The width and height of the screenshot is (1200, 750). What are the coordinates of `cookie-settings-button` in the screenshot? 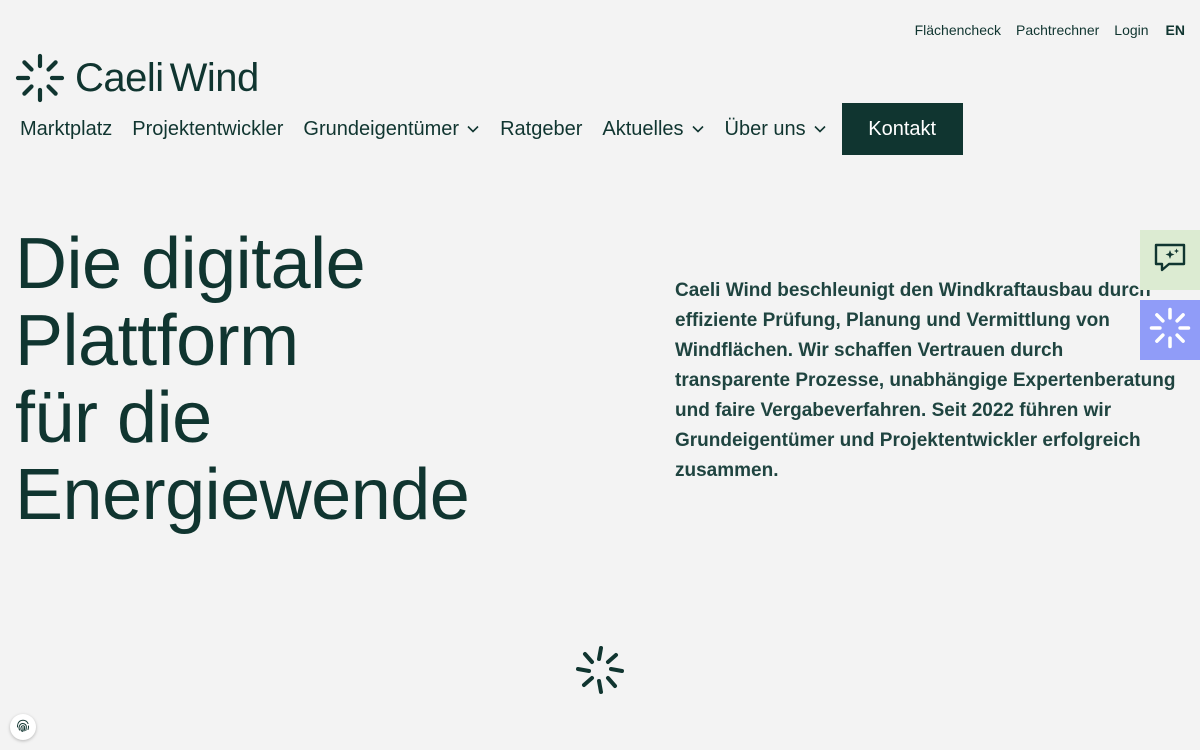 It's located at (23, 727).